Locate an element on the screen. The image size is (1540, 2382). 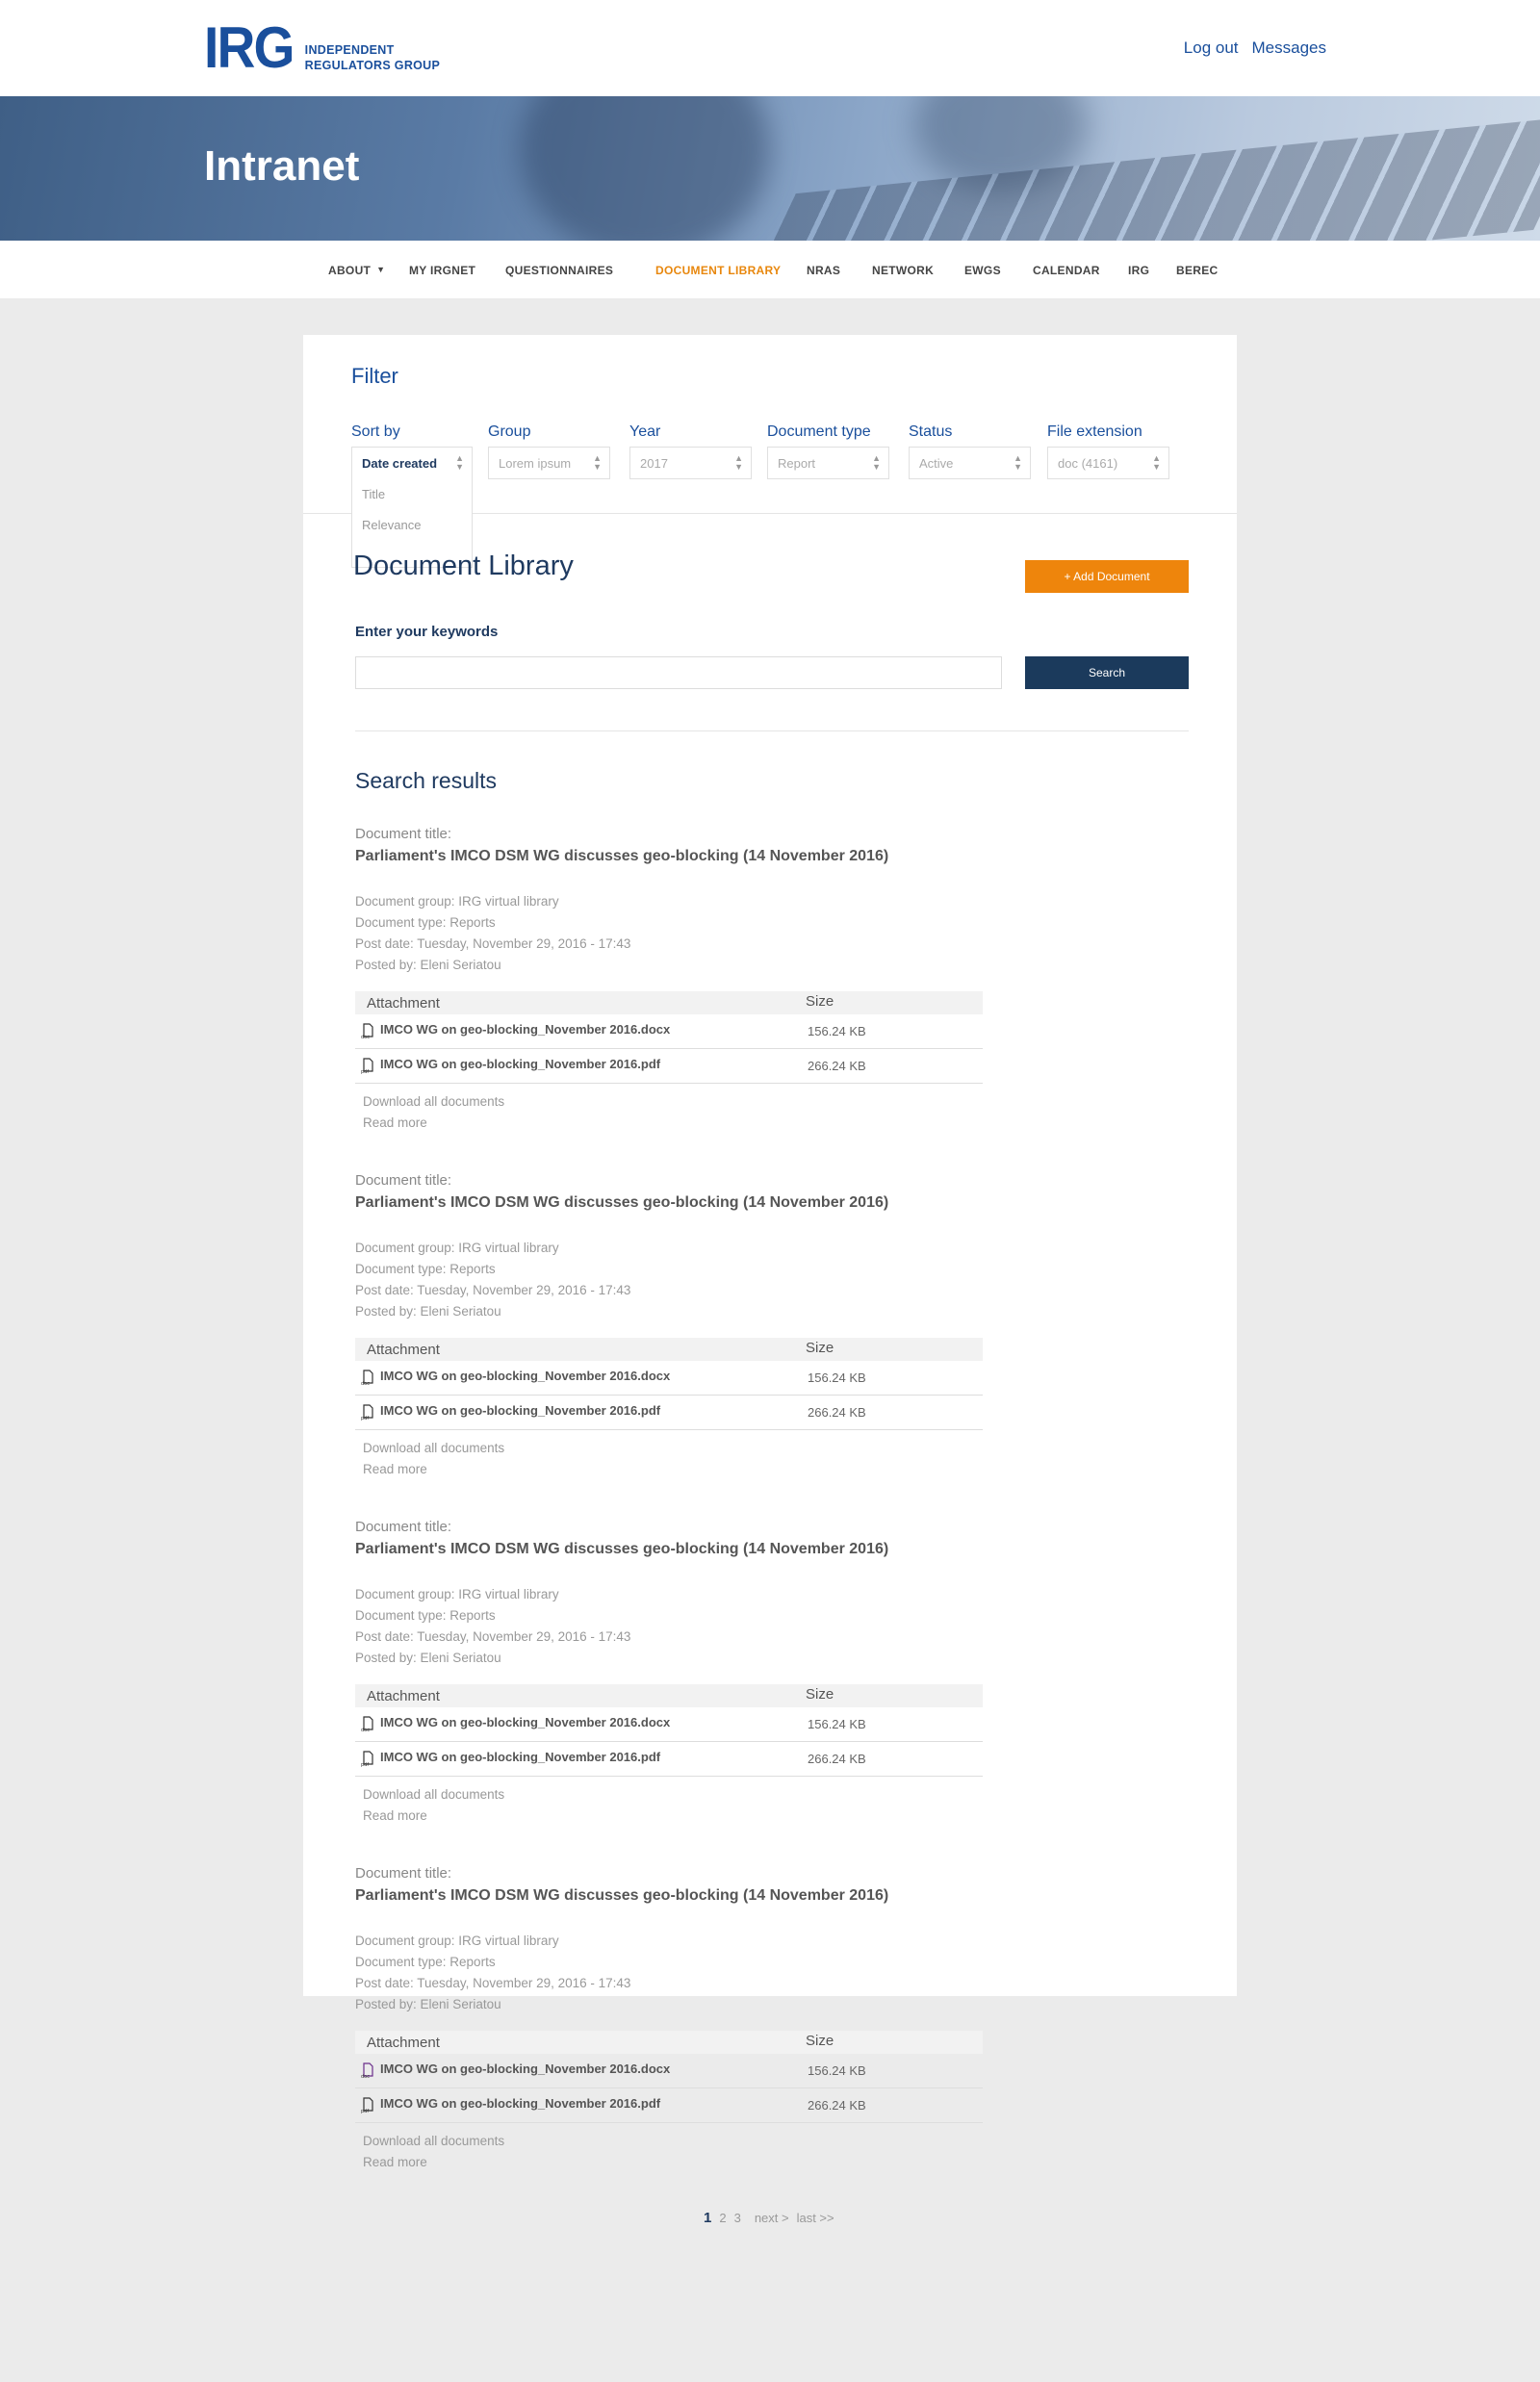
nav-item-calendar: CALENDAR is located at coordinates (1066, 270).